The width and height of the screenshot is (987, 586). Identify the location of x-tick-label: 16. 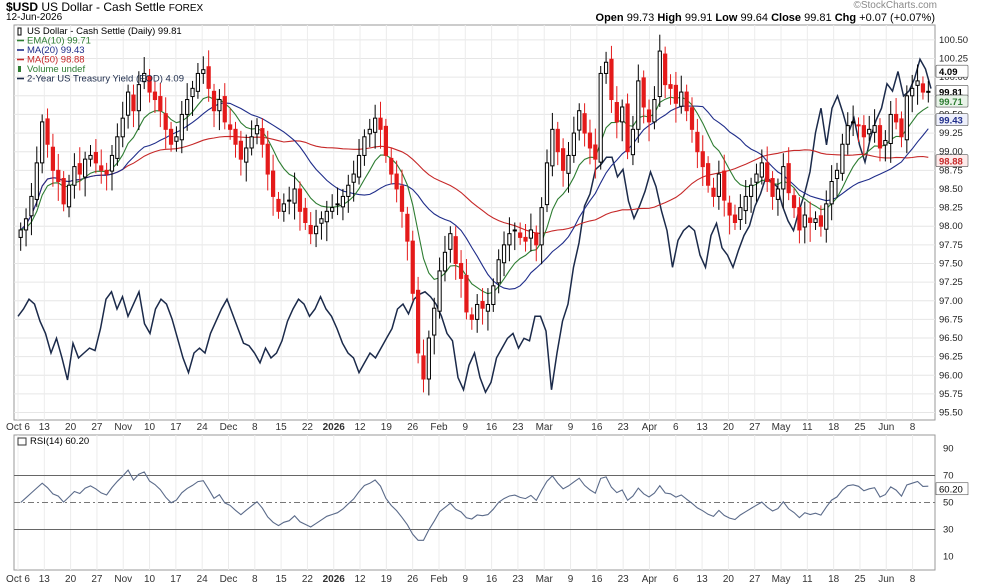
(597, 427).